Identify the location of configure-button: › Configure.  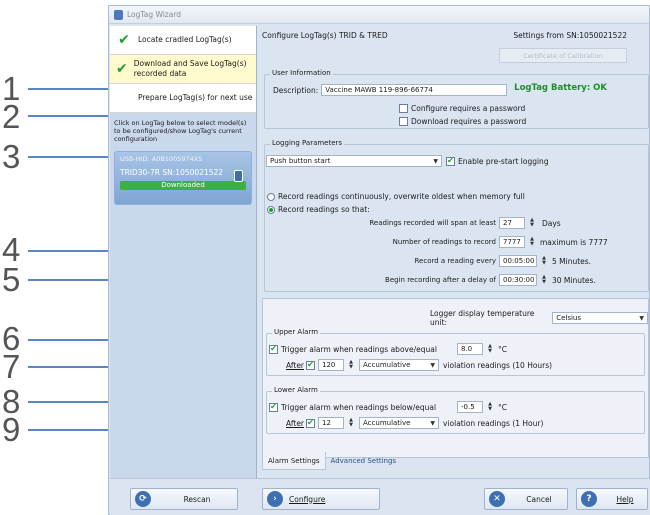
(321, 499).